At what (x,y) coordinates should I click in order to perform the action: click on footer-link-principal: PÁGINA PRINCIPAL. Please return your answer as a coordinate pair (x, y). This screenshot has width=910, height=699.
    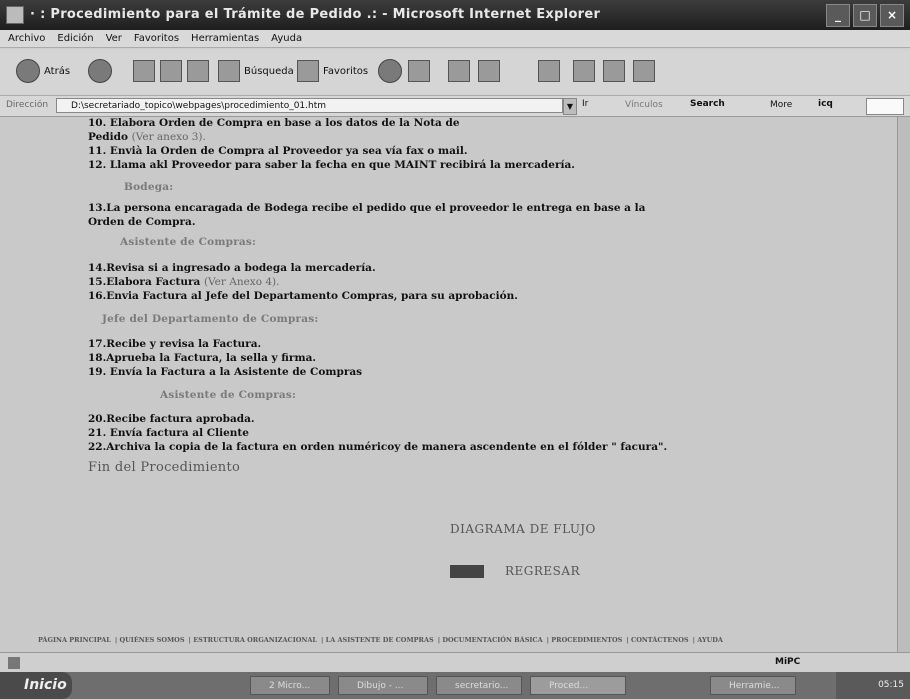
    Looking at the image, I should click on (74, 640).